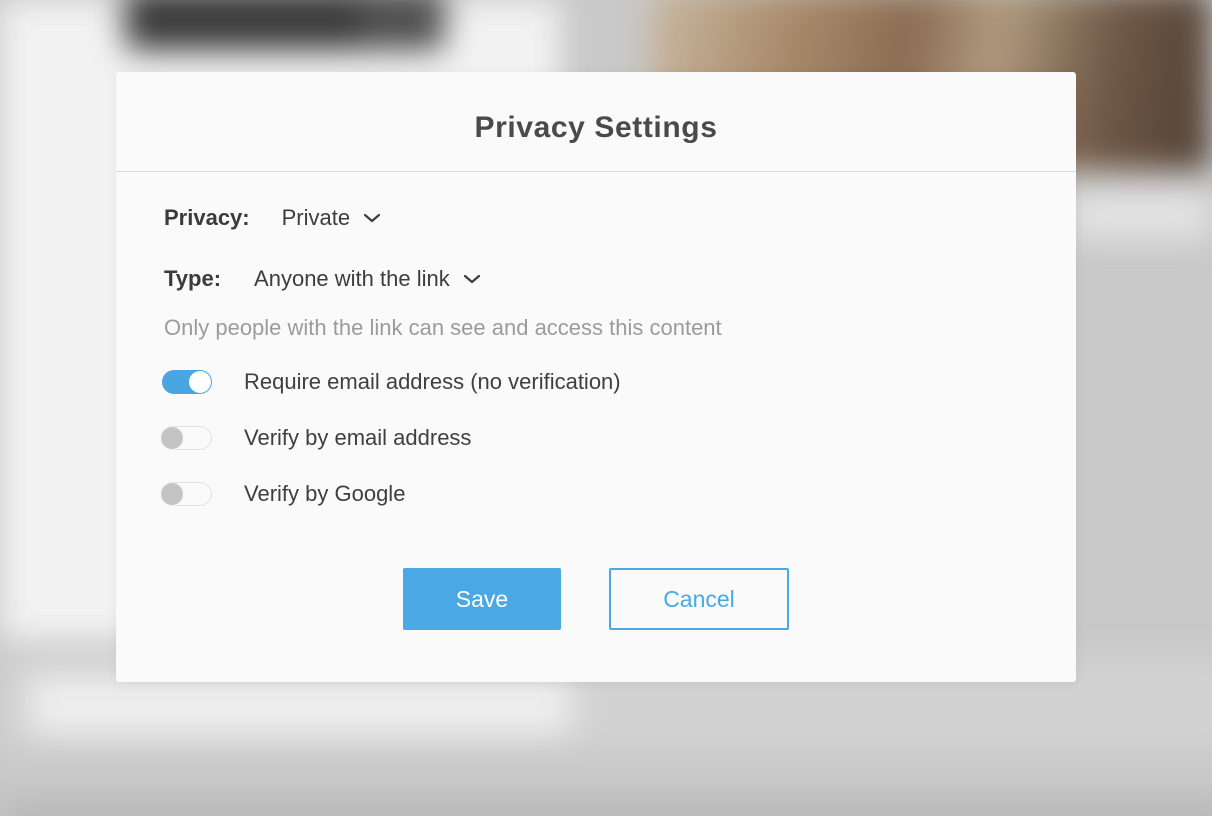 The height and width of the screenshot is (816, 1212). Describe the element at coordinates (193, 278) in the screenshot. I see `type-label: Type:` at that location.